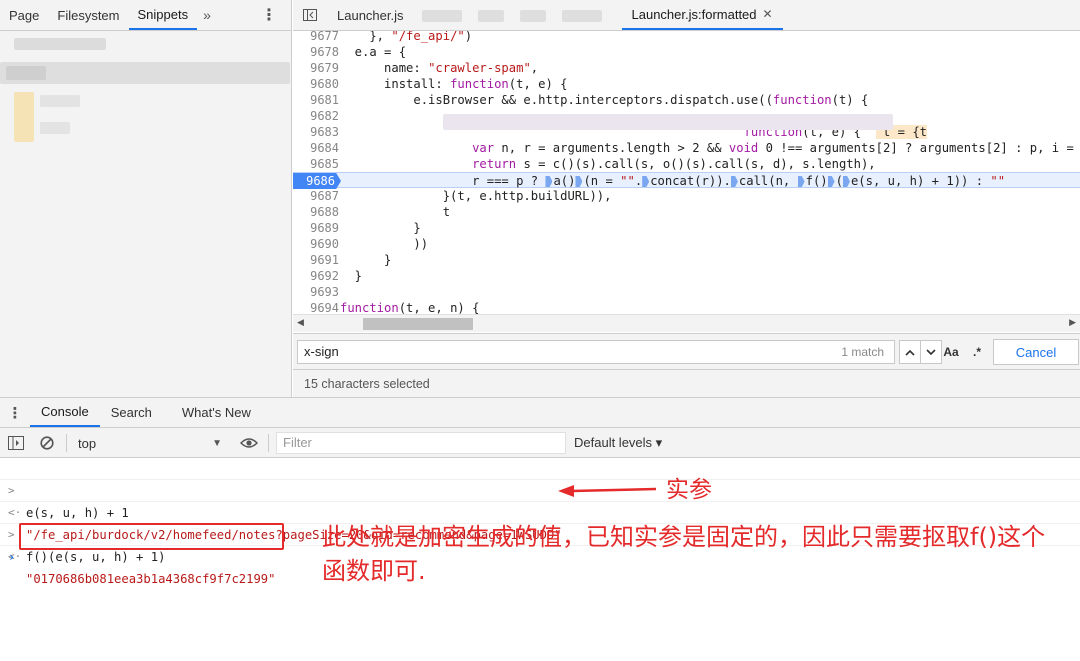 The image size is (1080, 661). What do you see at coordinates (951, 352) in the screenshot?
I see `match-case-button: Aa` at bounding box center [951, 352].